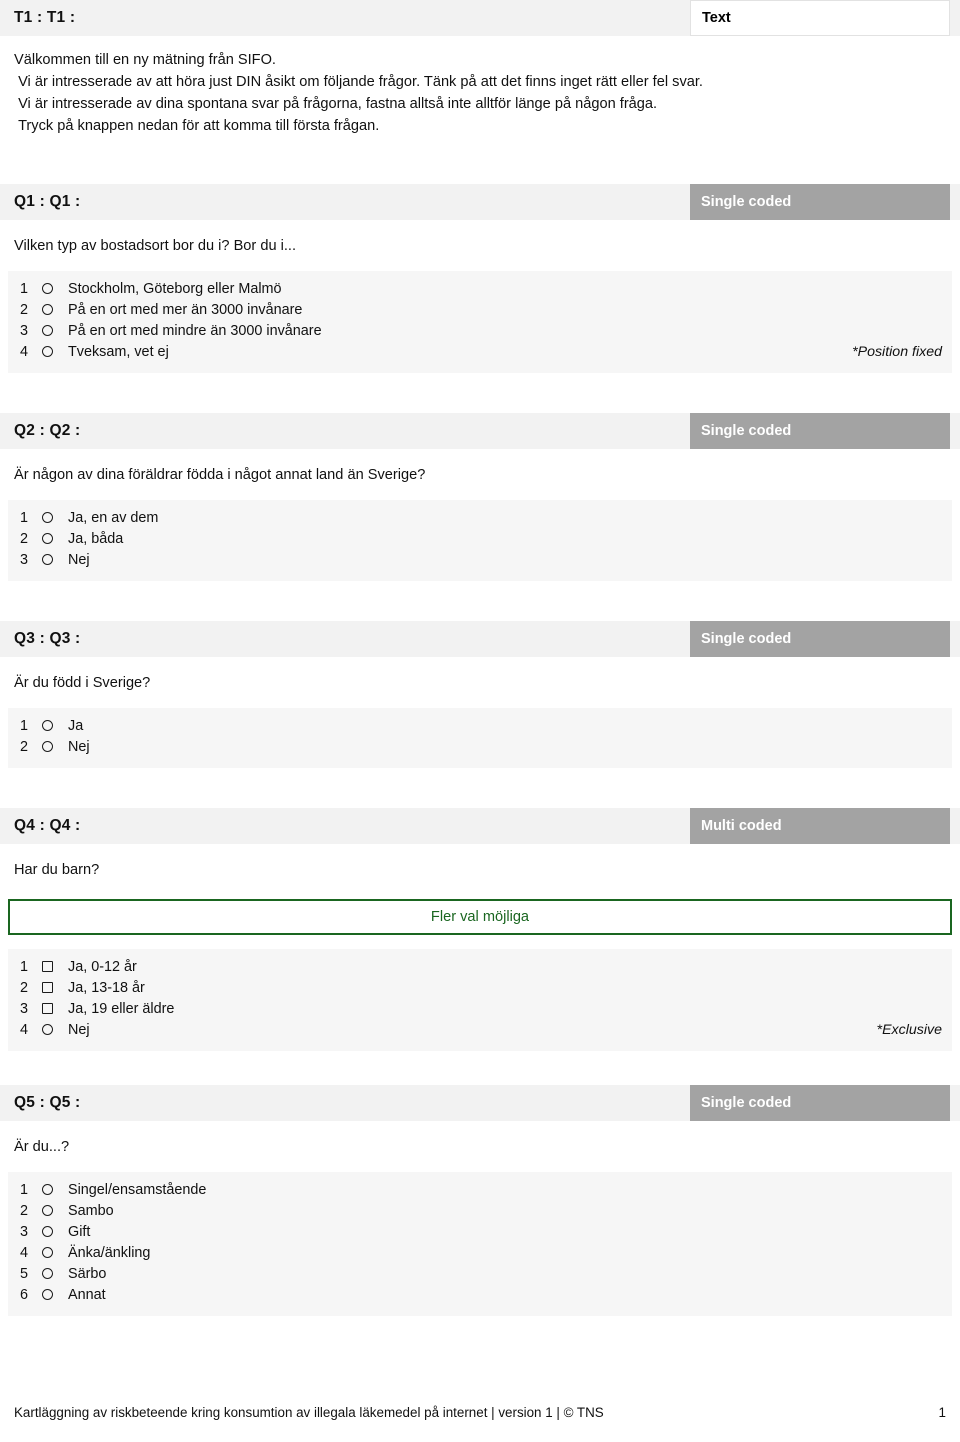  I want to click on question-text-q5: Är du...?, so click(42, 1147).